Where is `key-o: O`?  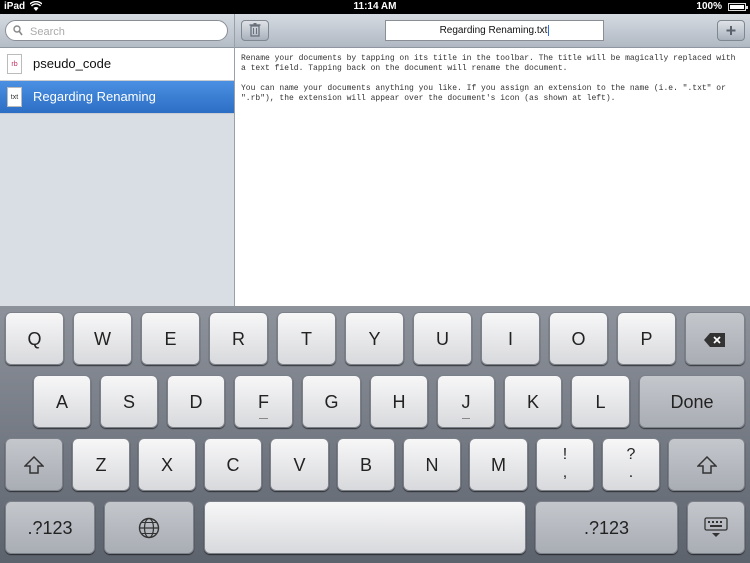 key-o: O is located at coordinates (578, 338).